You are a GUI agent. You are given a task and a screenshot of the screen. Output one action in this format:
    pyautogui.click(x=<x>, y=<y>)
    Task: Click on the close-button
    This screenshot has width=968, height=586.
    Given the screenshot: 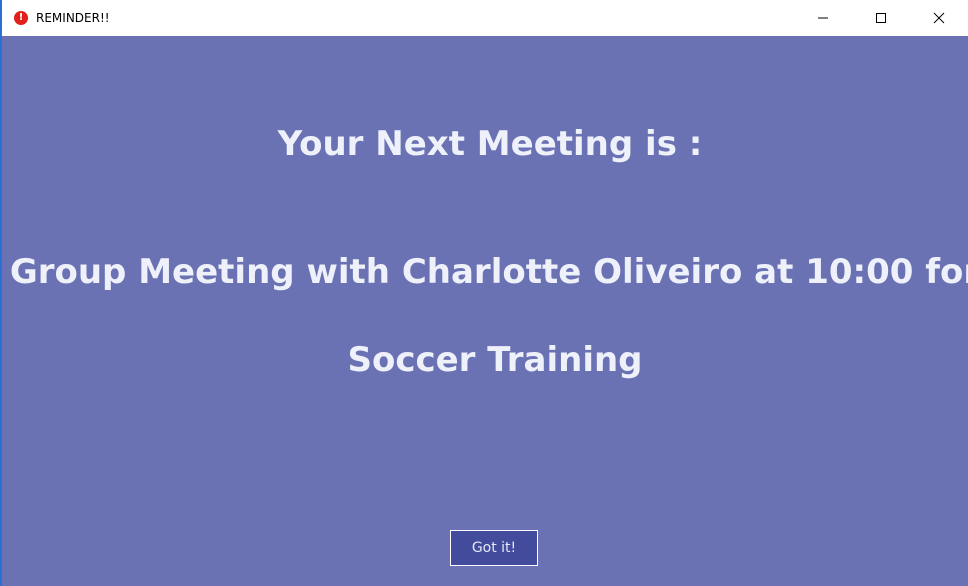 What is the action you would take?
    pyautogui.click(x=939, y=18)
    